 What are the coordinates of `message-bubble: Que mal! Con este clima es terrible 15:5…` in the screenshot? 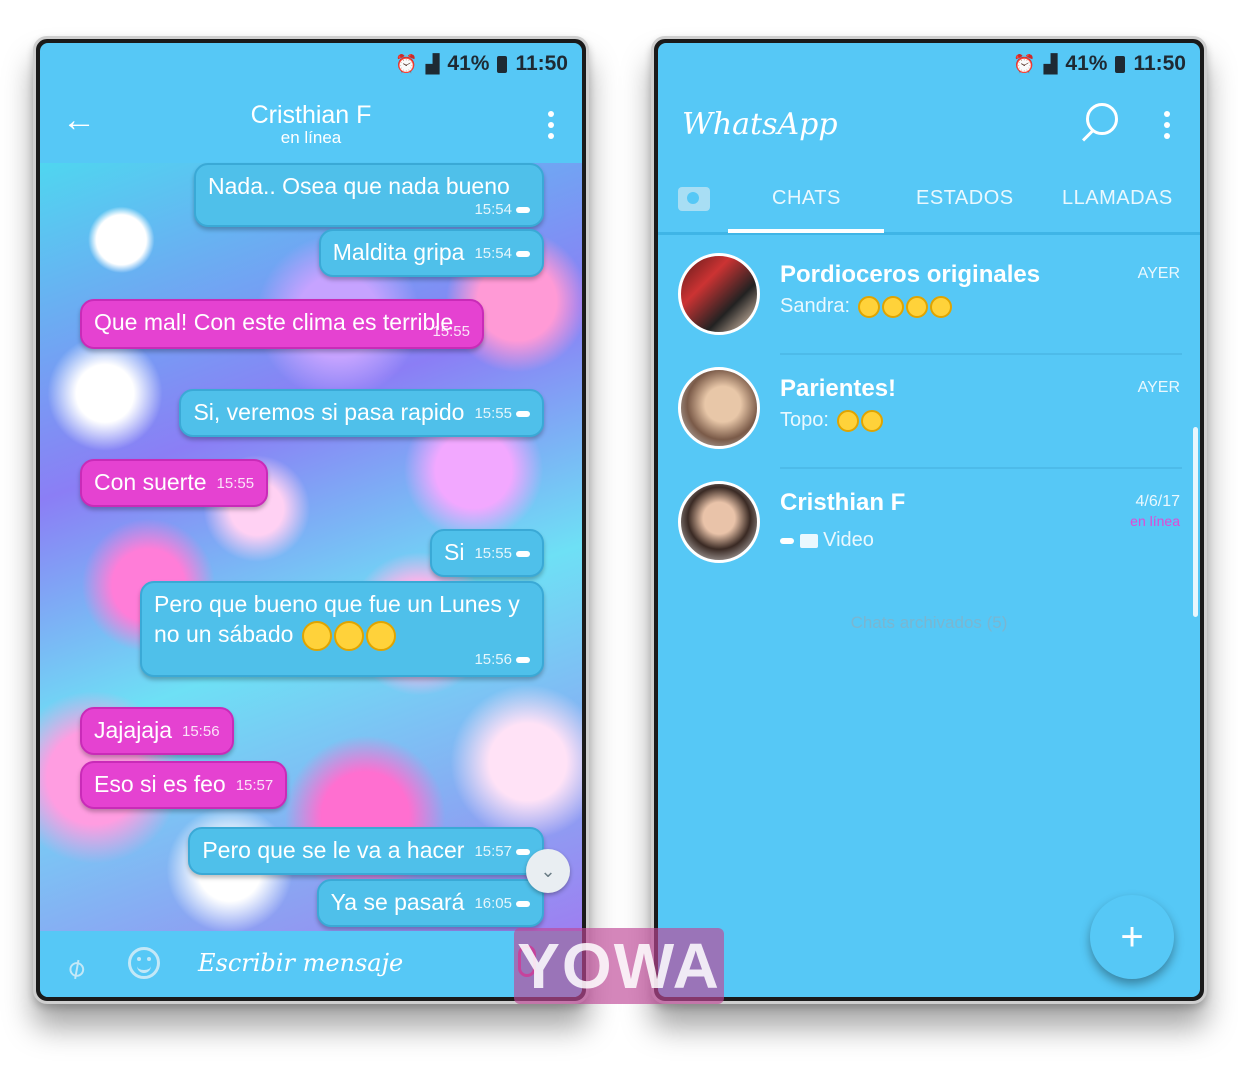 It's located at (282, 324).